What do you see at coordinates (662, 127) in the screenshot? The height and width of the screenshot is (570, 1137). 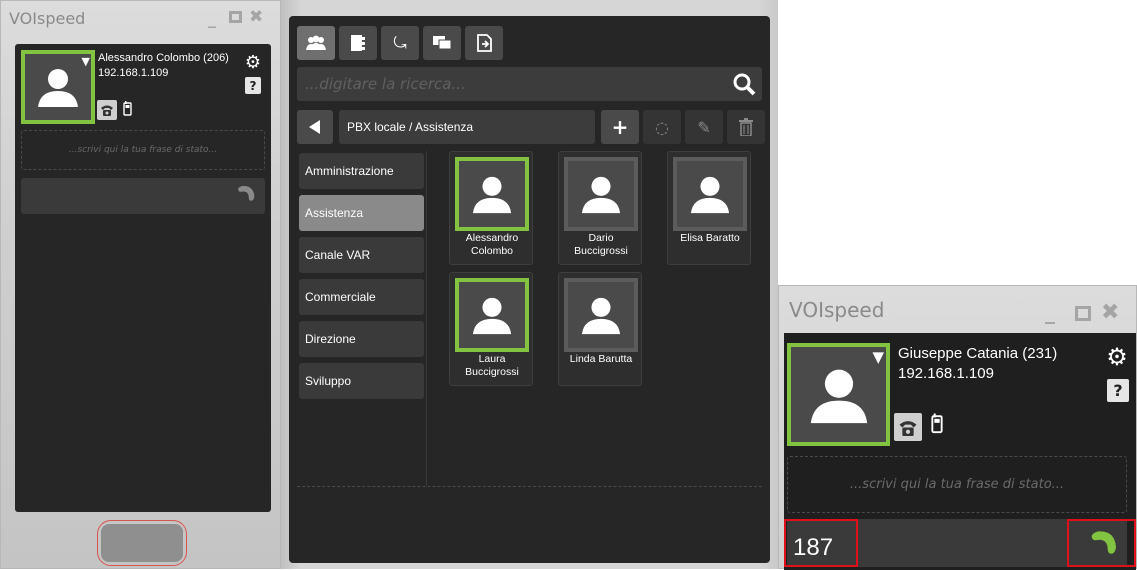 I see `copy-contact-icon: ◌` at bounding box center [662, 127].